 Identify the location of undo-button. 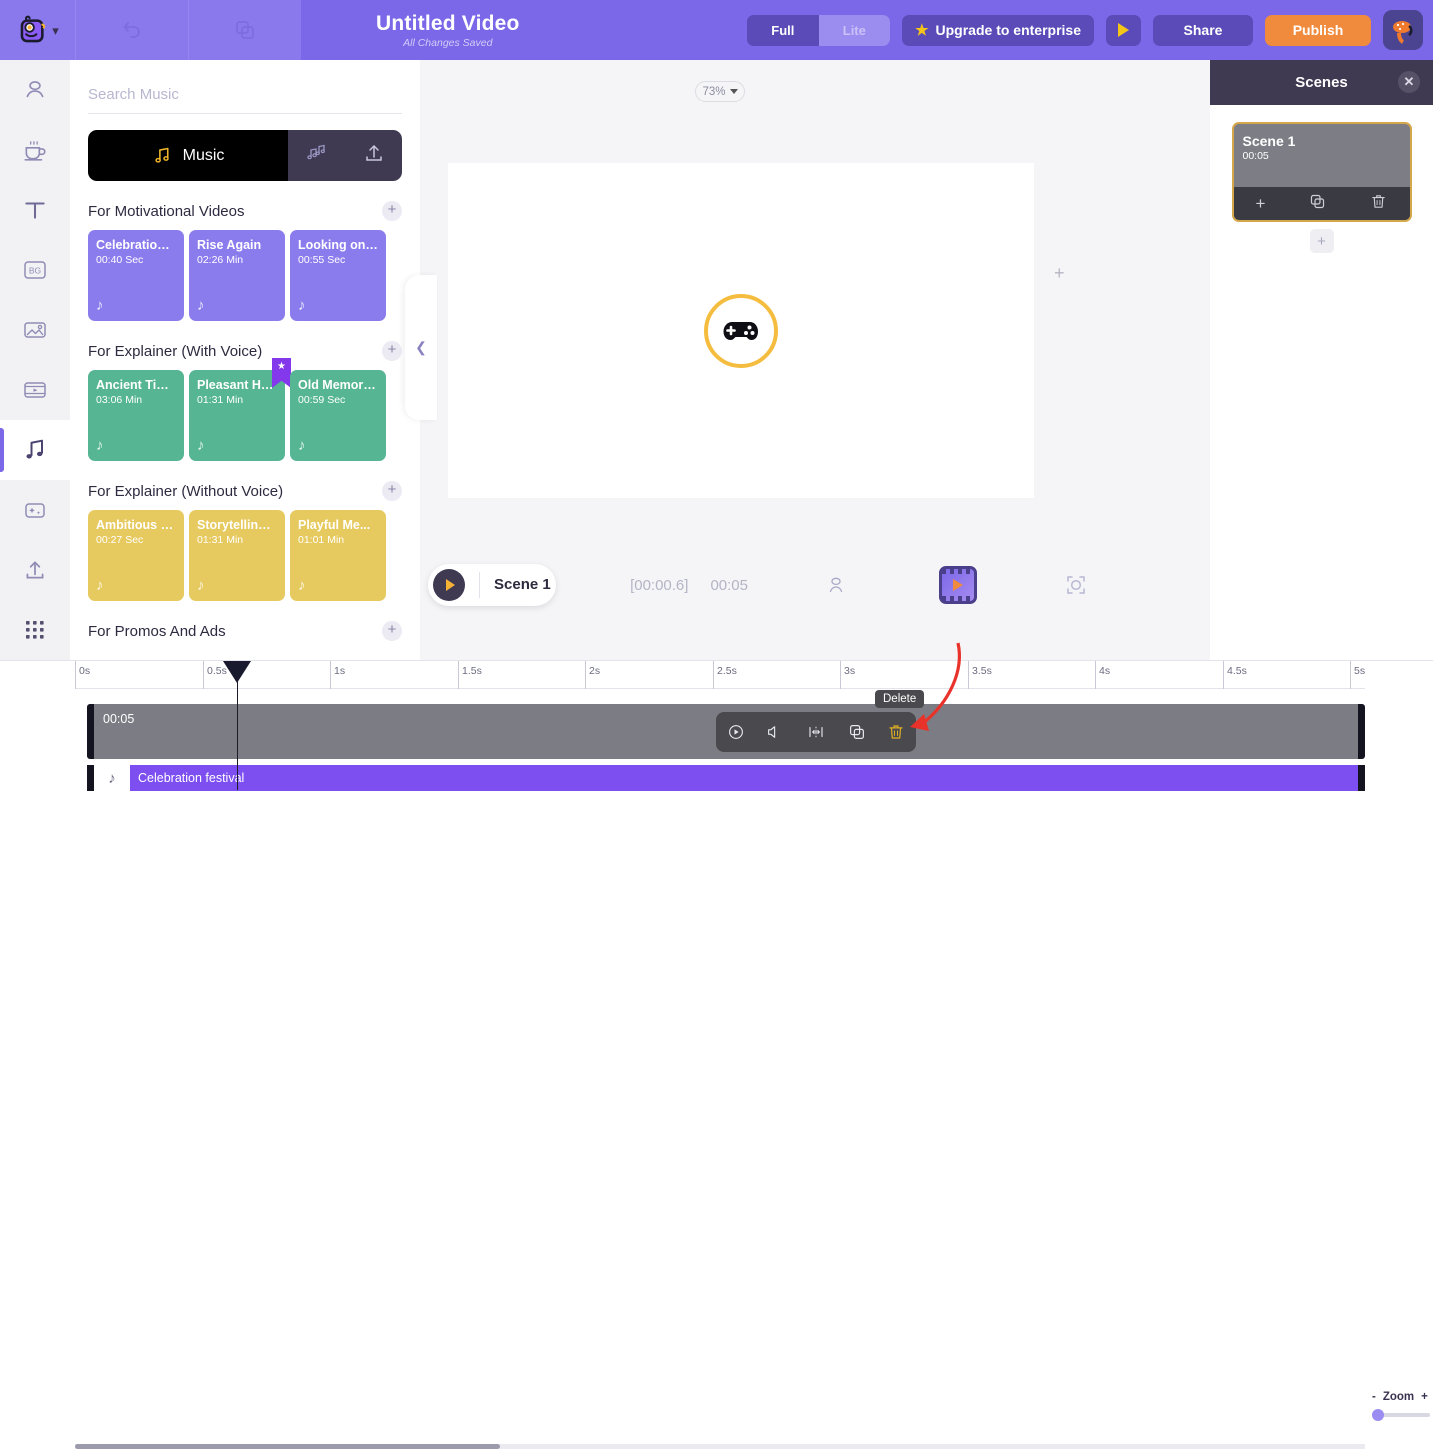
(131, 30).